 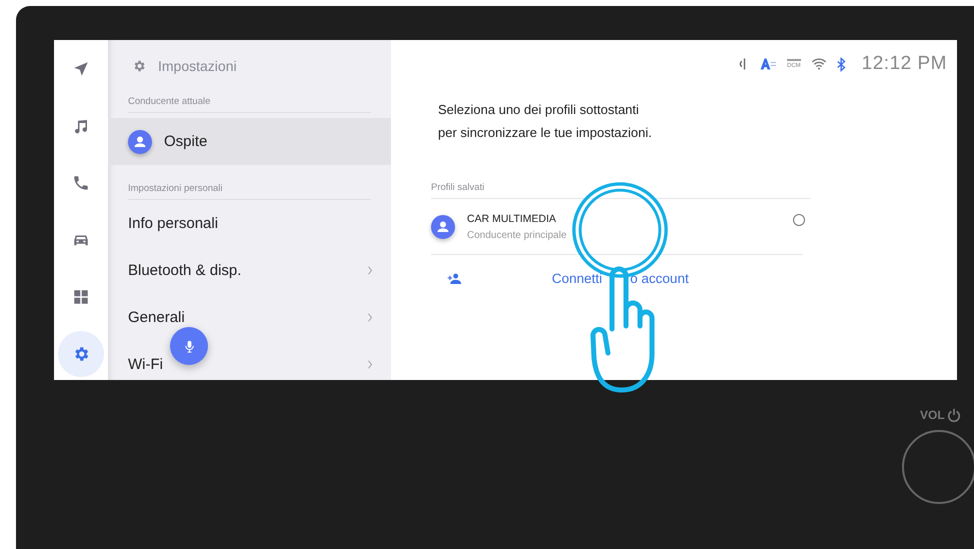 I want to click on apps-icon, so click(x=81, y=297).